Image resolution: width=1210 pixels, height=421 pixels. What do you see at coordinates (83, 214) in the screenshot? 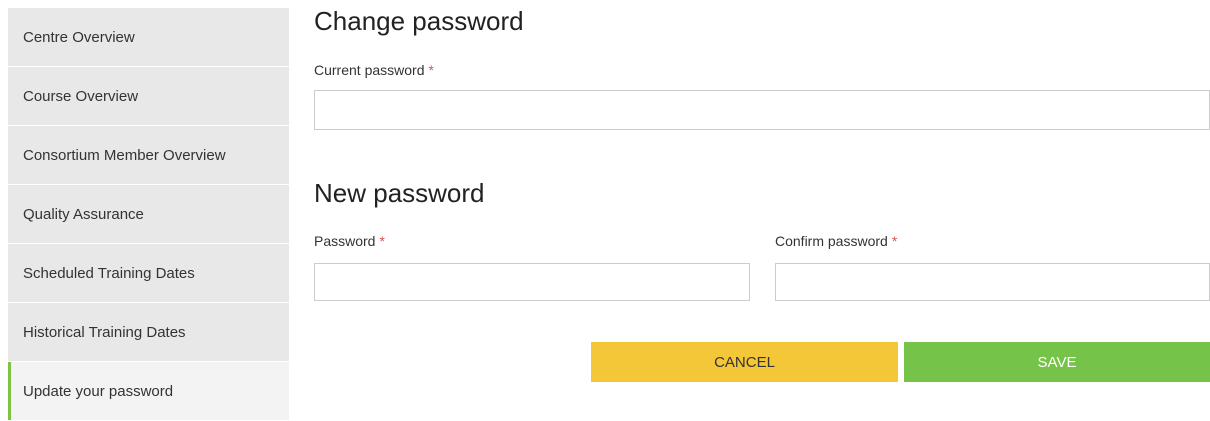
I see `sidebar-item-label: Quality Assurance` at bounding box center [83, 214].